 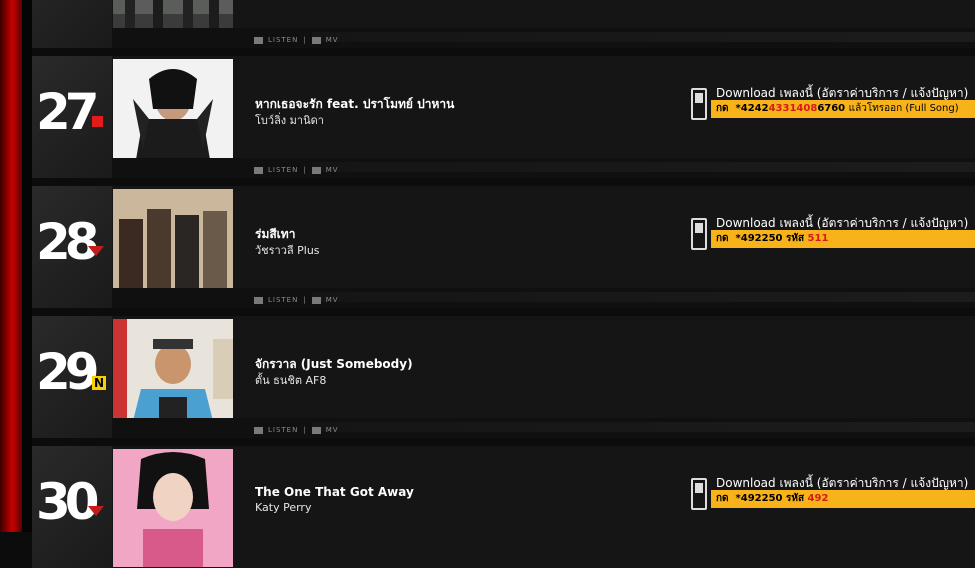 I want to click on rank-number: 28, so click(x=68, y=242).